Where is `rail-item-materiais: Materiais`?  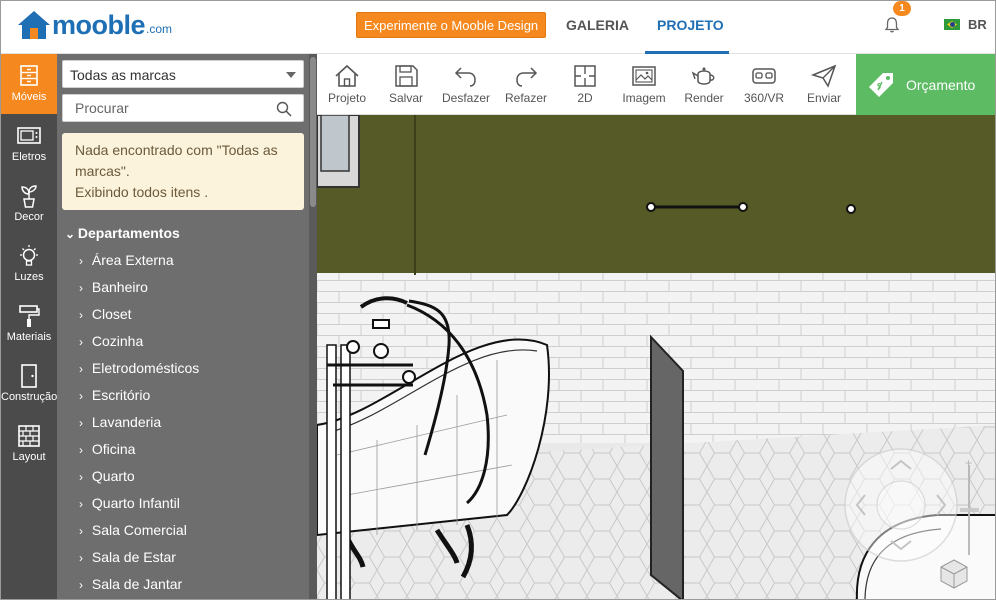
rail-item-materiais: Materiais is located at coordinates (29, 324).